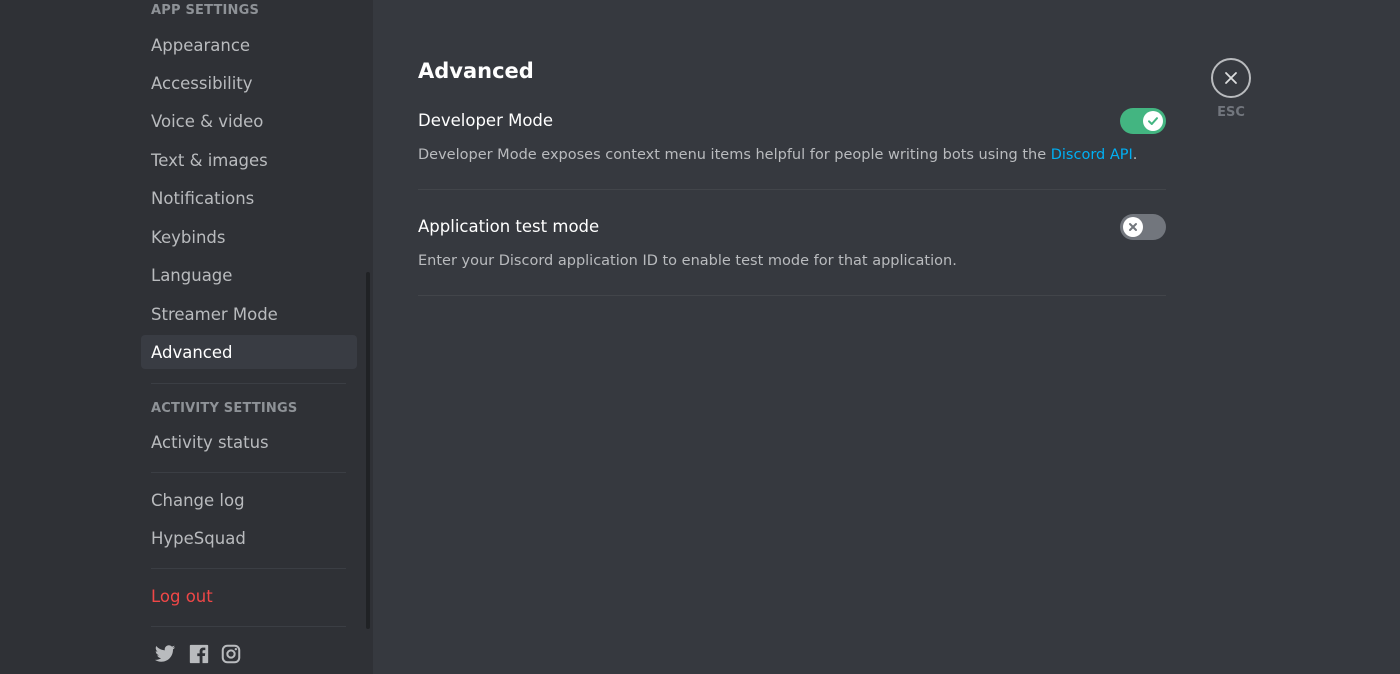 The width and height of the screenshot is (1400, 674). Describe the element at coordinates (1231, 112) in the screenshot. I see `esc-label: ESC` at that location.